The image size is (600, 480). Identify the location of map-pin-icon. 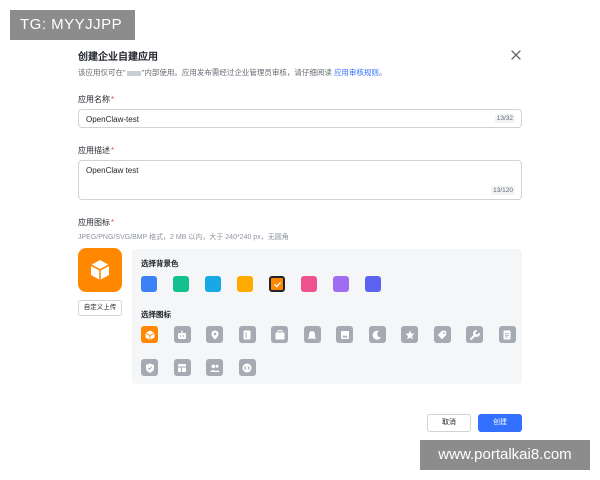
(214, 334).